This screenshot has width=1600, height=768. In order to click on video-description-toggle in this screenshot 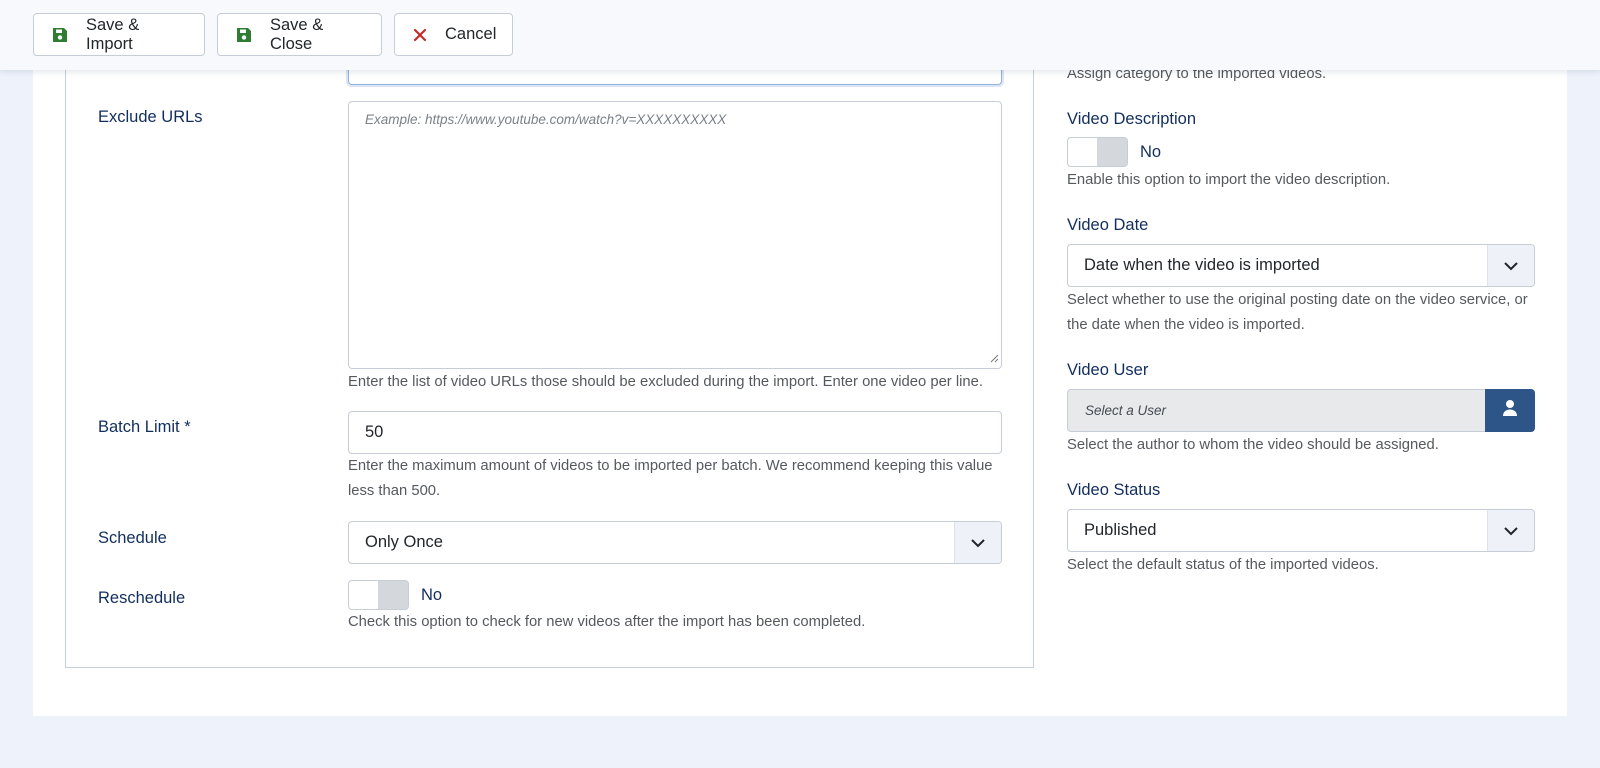, I will do `click(1097, 152)`.